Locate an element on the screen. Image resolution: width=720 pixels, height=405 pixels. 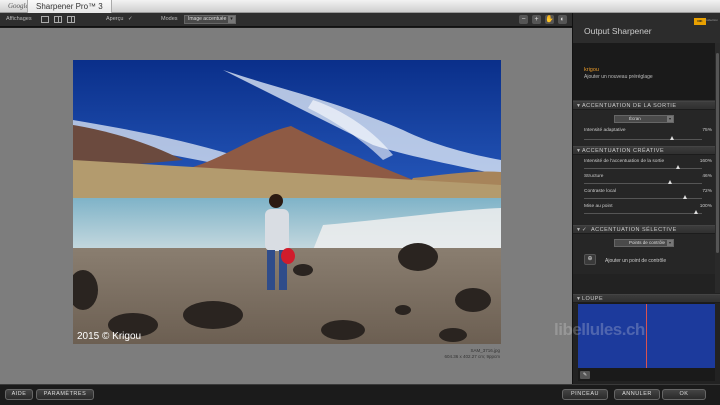
brush-button: PINCEAU is located at coordinates (585, 394).